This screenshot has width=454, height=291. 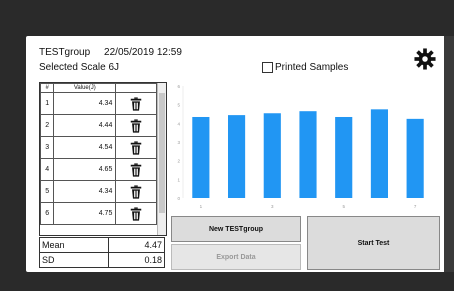 What do you see at coordinates (47, 147) in the screenshot?
I see `row-index: 3` at bounding box center [47, 147].